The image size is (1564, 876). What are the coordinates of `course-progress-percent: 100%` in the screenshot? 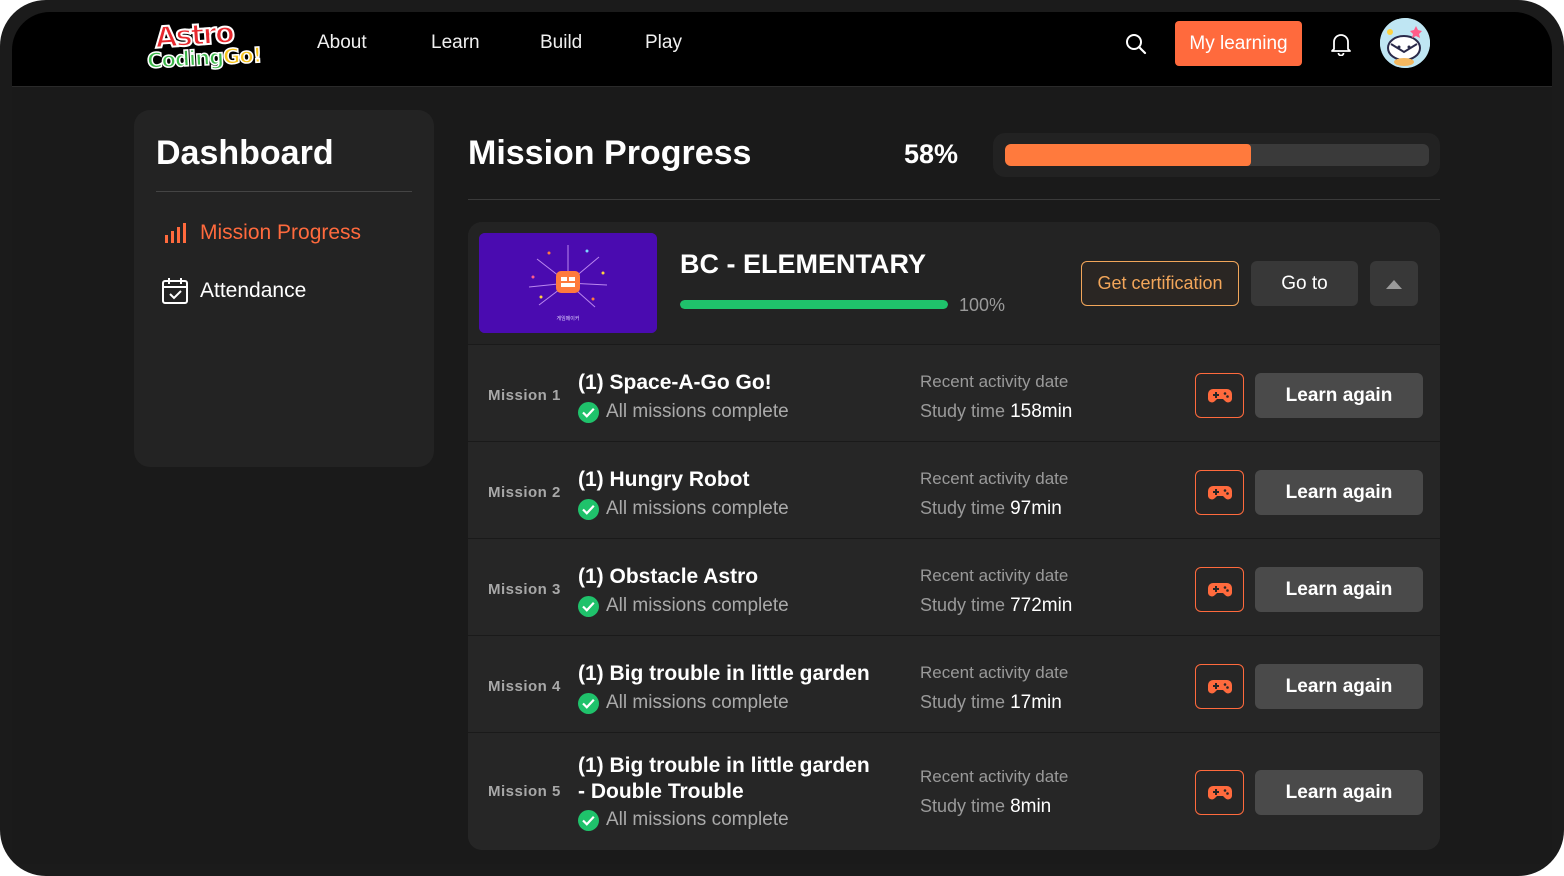 It's located at (982, 305).